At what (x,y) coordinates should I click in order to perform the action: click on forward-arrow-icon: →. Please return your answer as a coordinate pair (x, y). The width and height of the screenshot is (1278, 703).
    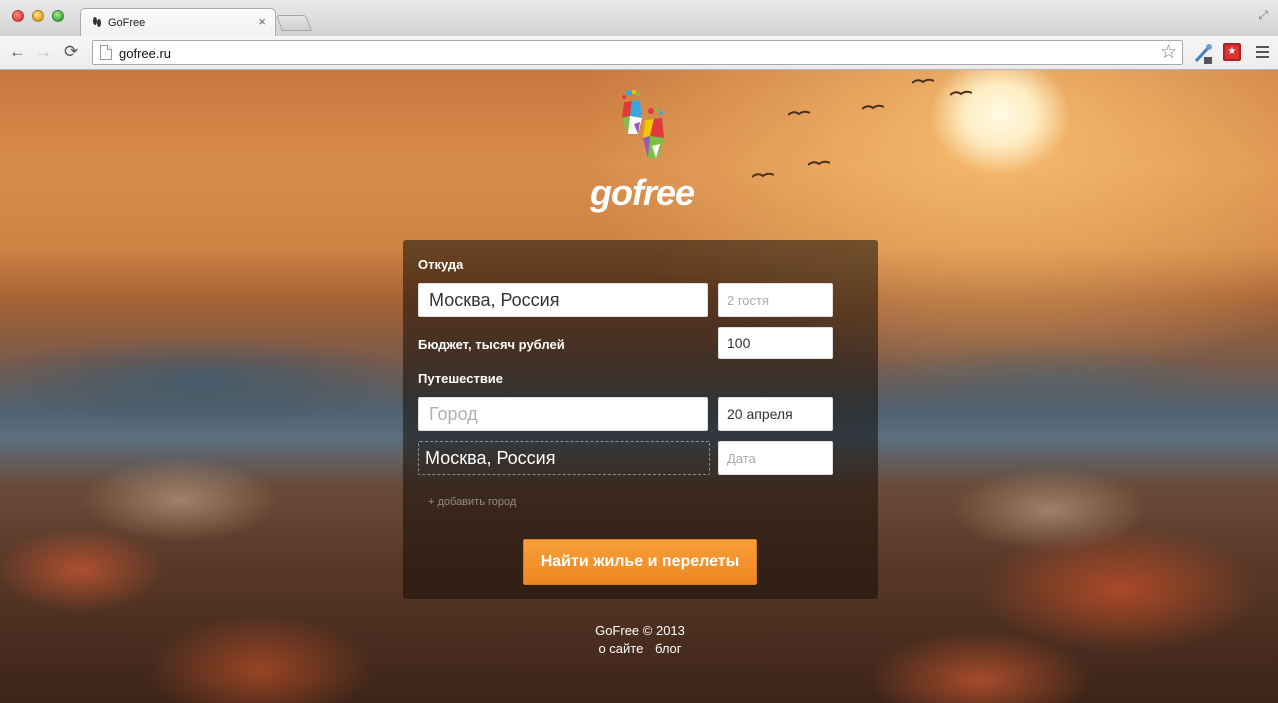
    Looking at the image, I should click on (43, 52).